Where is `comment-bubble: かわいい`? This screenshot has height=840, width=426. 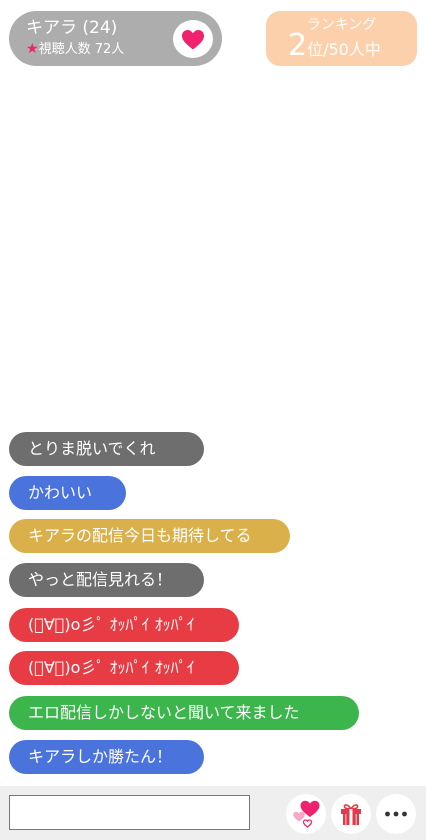
comment-bubble: かわいい is located at coordinates (67, 493).